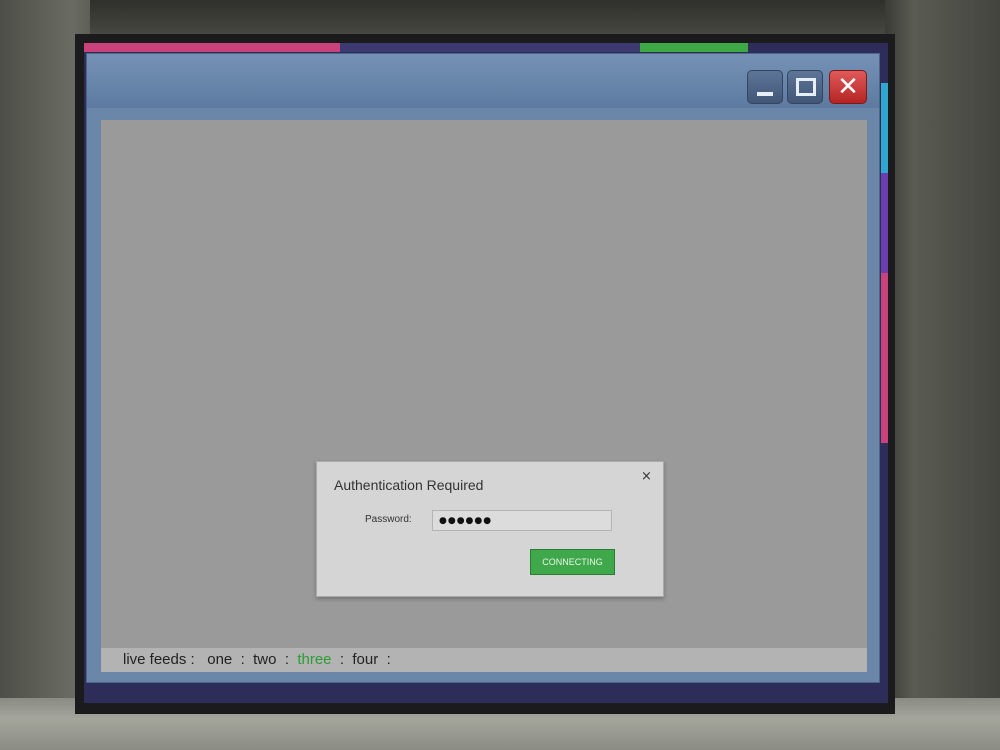 This screenshot has width=1000, height=750. What do you see at coordinates (646, 476) in the screenshot?
I see `dialog-close-icon: ×` at bounding box center [646, 476].